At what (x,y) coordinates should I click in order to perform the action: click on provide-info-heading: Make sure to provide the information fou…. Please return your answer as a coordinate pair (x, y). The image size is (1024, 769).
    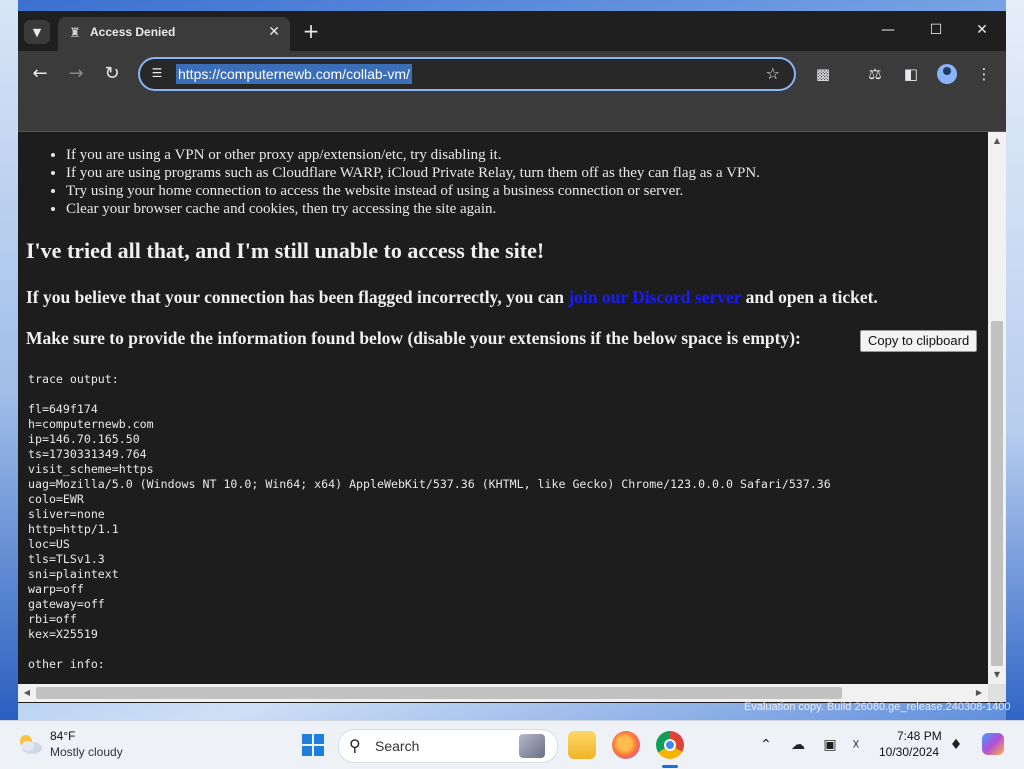
    Looking at the image, I should click on (413, 338).